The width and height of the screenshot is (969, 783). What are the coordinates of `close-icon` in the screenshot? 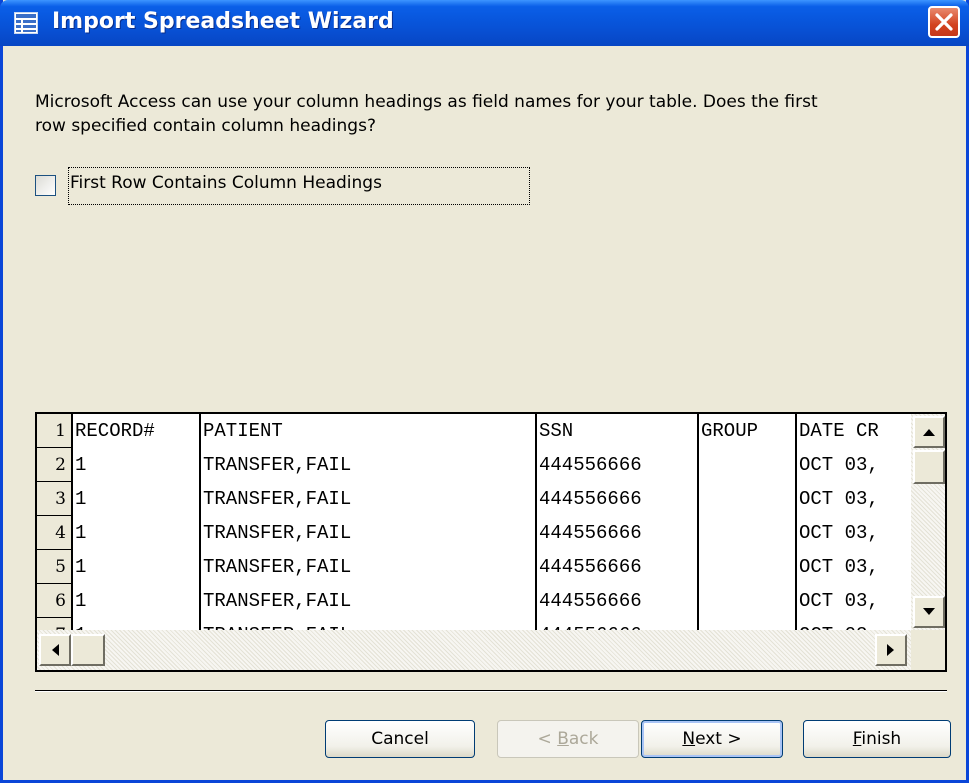 It's located at (944, 22).